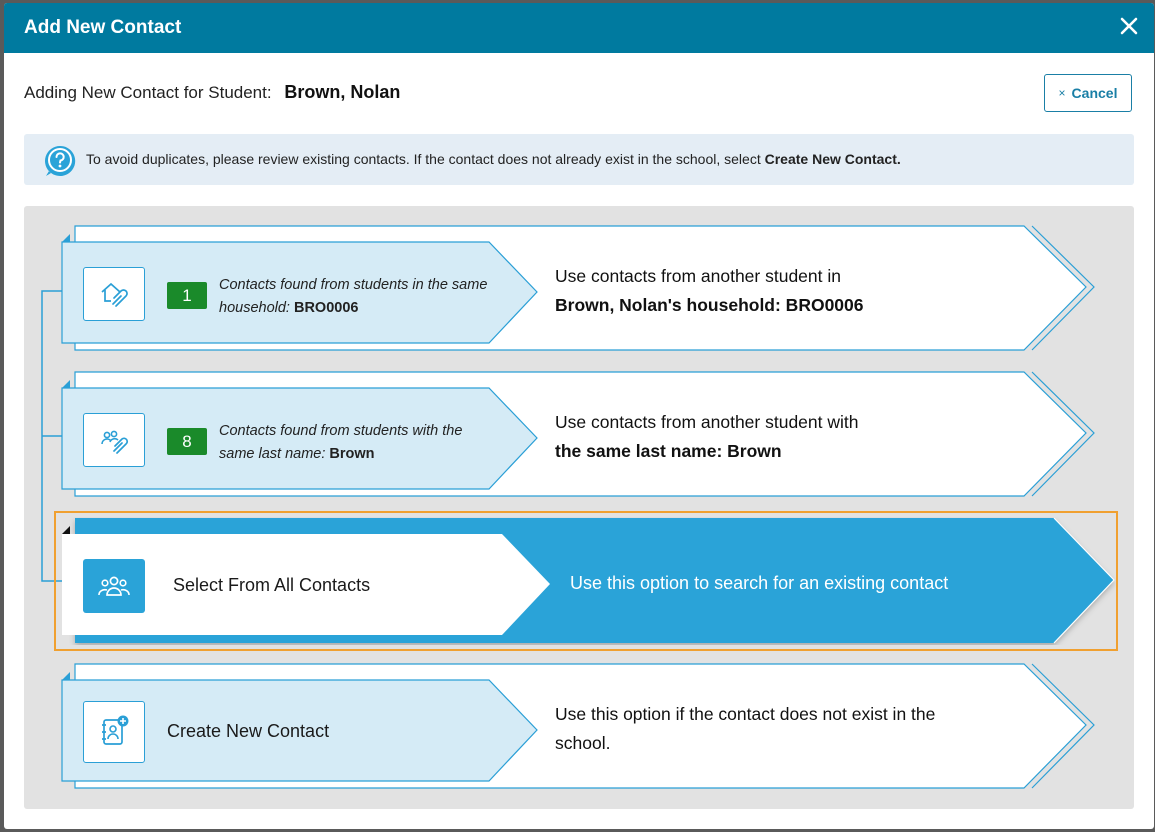  What do you see at coordinates (114, 732) in the screenshot?
I see `add-contact-icon` at bounding box center [114, 732].